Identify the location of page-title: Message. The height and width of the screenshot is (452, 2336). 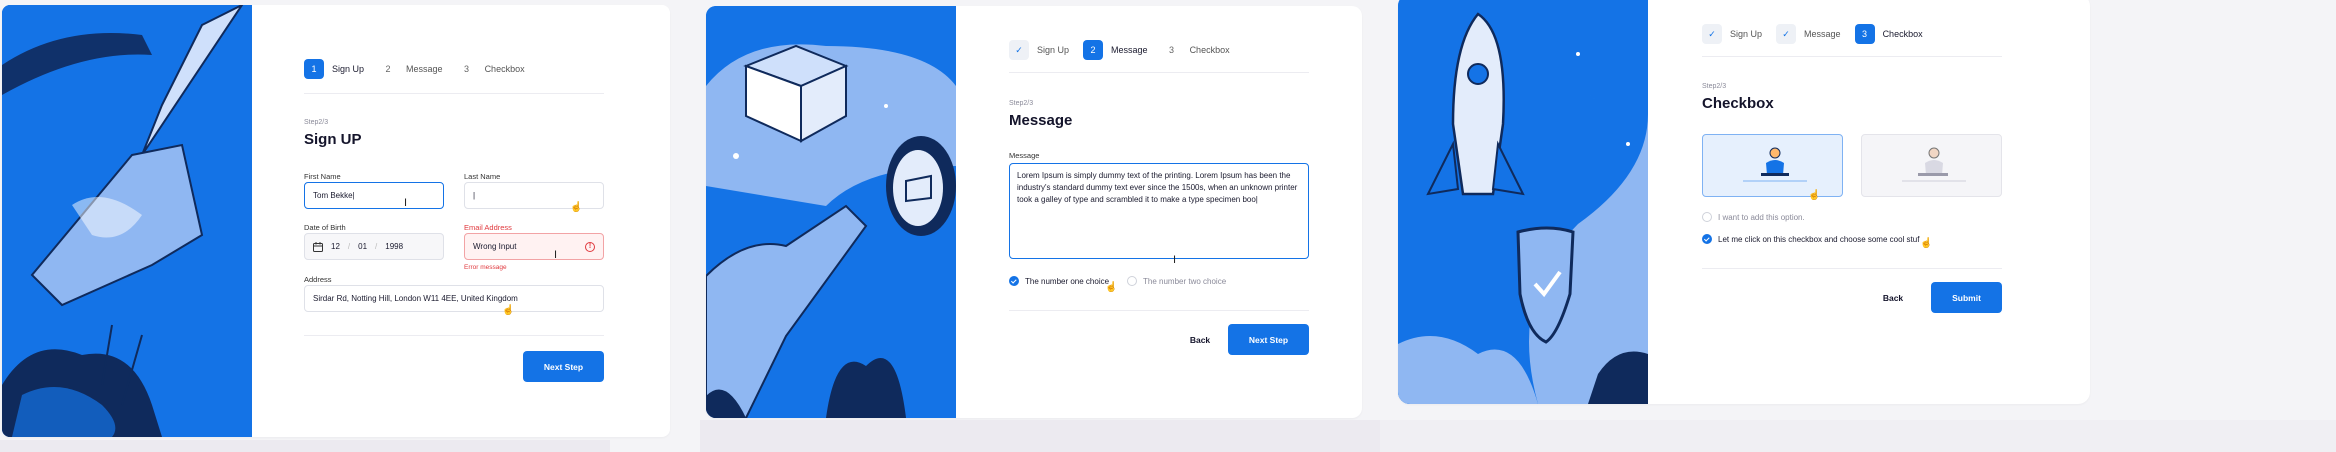
(1041, 120).